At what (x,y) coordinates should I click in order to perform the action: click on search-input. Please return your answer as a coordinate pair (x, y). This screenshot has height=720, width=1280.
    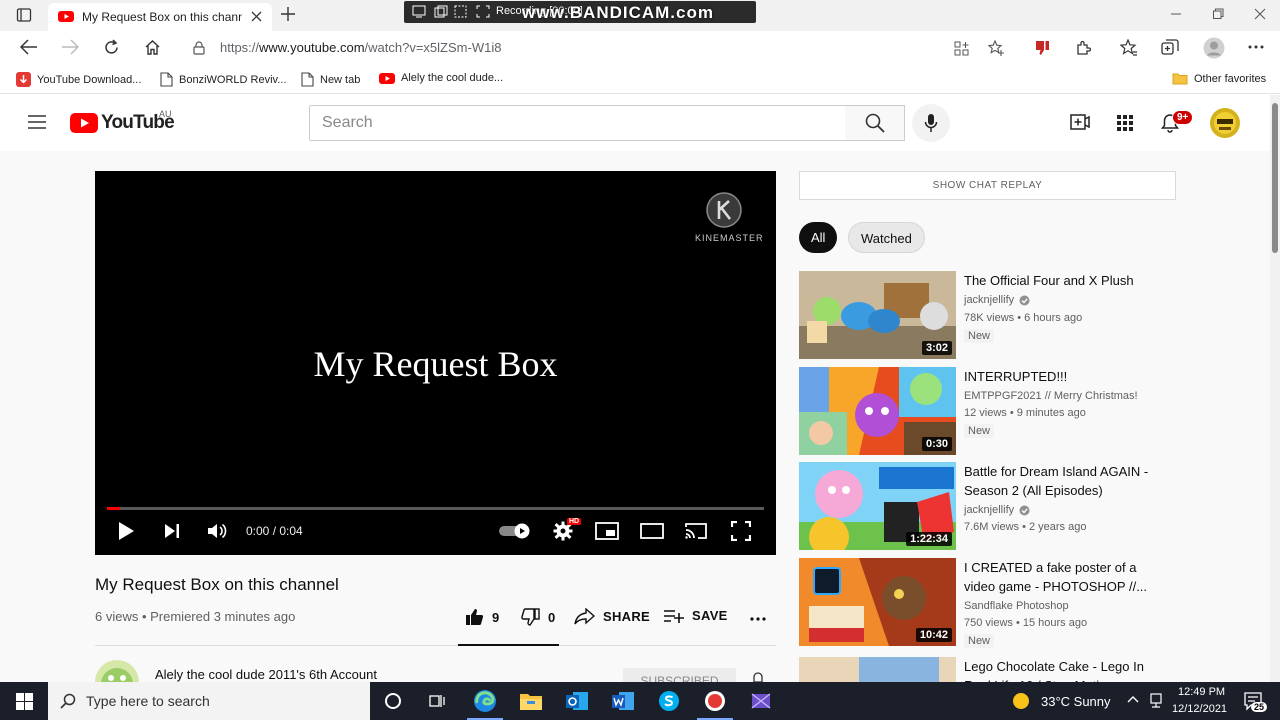
    Looking at the image, I should click on (577, 123).